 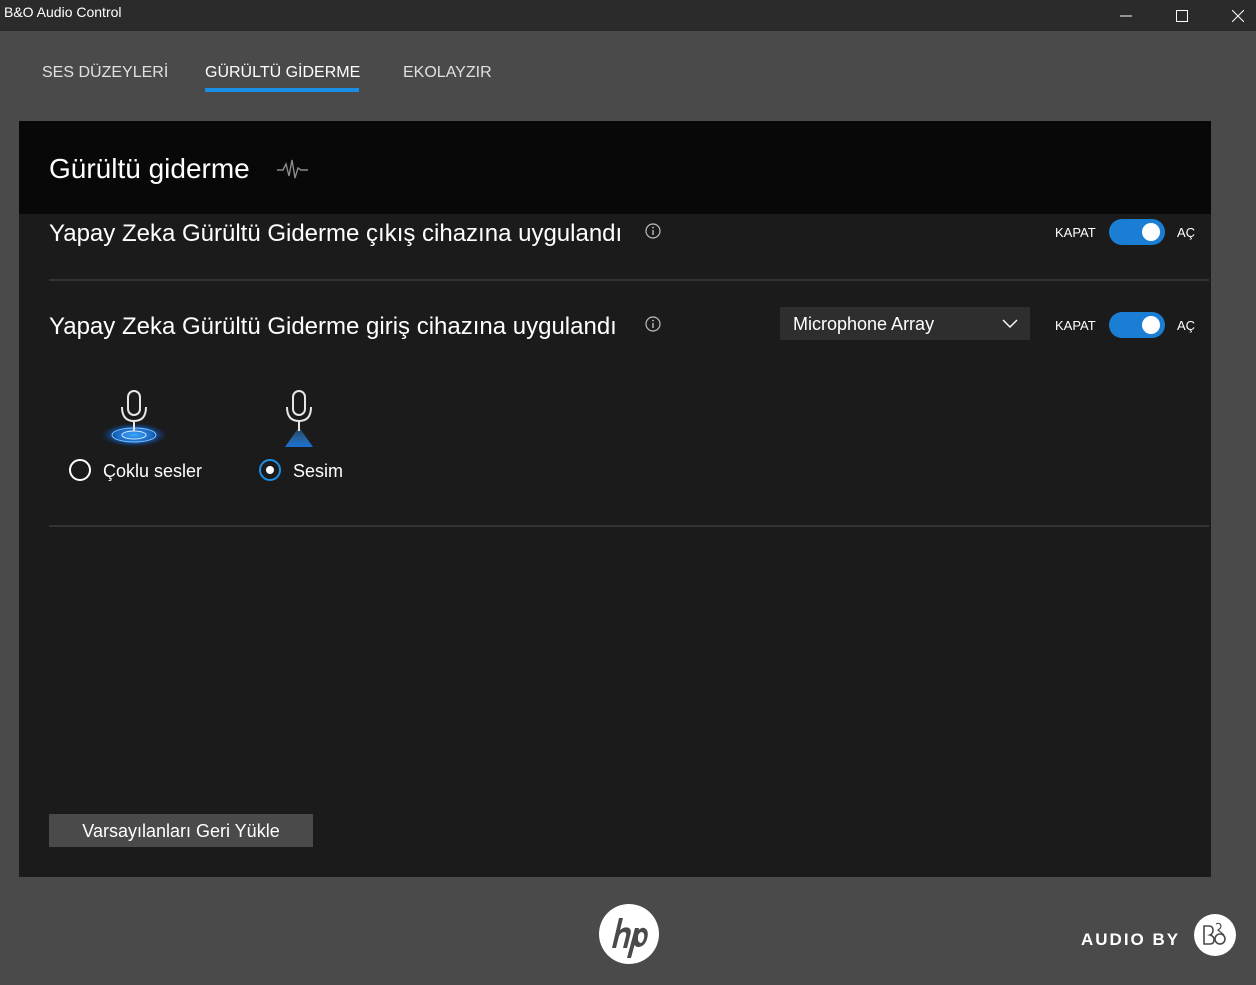 I want to click on window-title: B&O Audio Control, so click(x=63, y=12).